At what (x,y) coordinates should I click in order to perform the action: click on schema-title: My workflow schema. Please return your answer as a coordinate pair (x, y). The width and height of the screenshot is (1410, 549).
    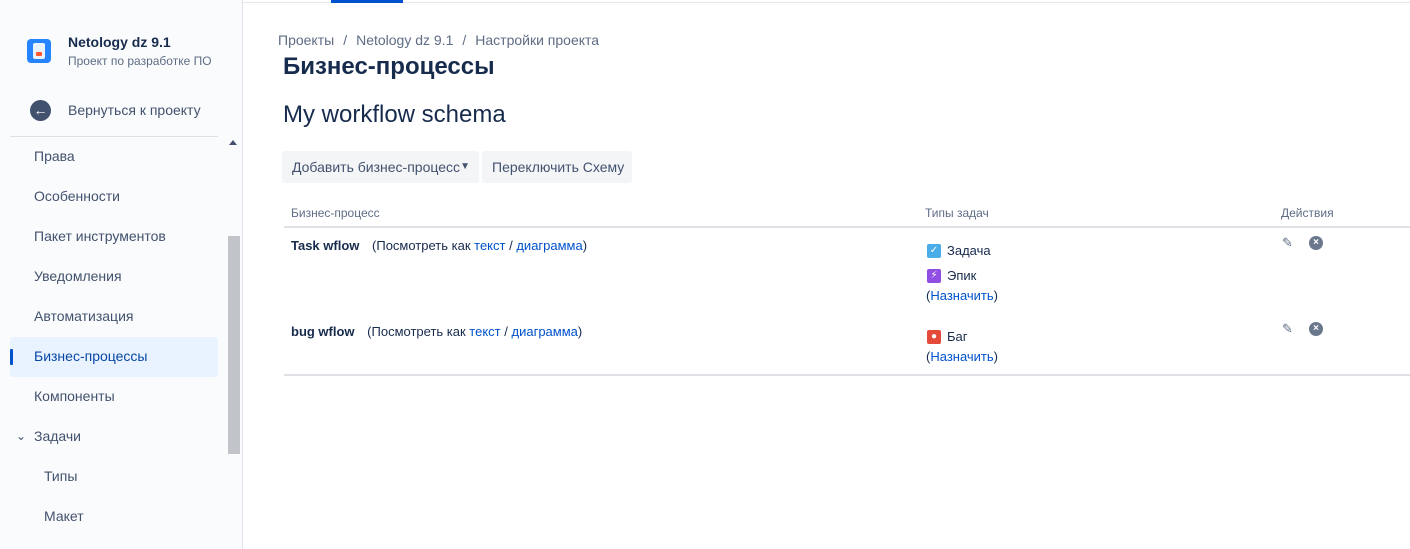
    Looking at the image, I should click on (394, 114).